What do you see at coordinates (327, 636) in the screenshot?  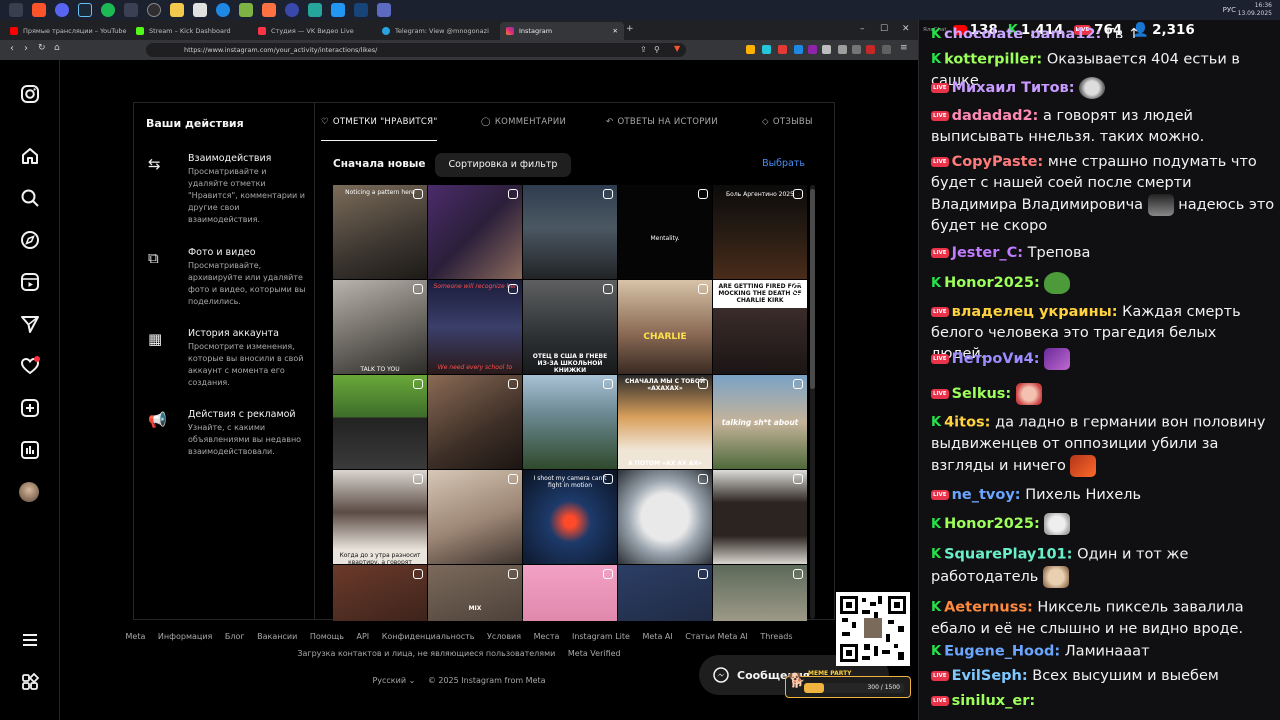 I see `footer-link: Помощь` at bounding box center [327, 636].